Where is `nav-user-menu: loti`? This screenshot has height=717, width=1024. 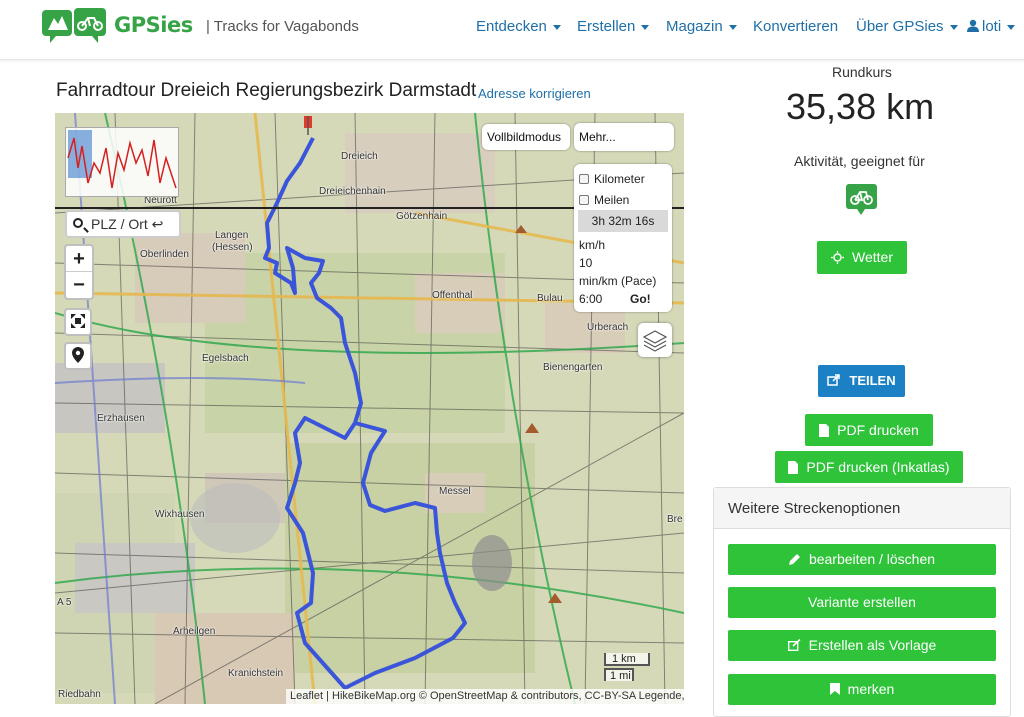
nav-user-menu: loti is located at coordinates (991, 26).